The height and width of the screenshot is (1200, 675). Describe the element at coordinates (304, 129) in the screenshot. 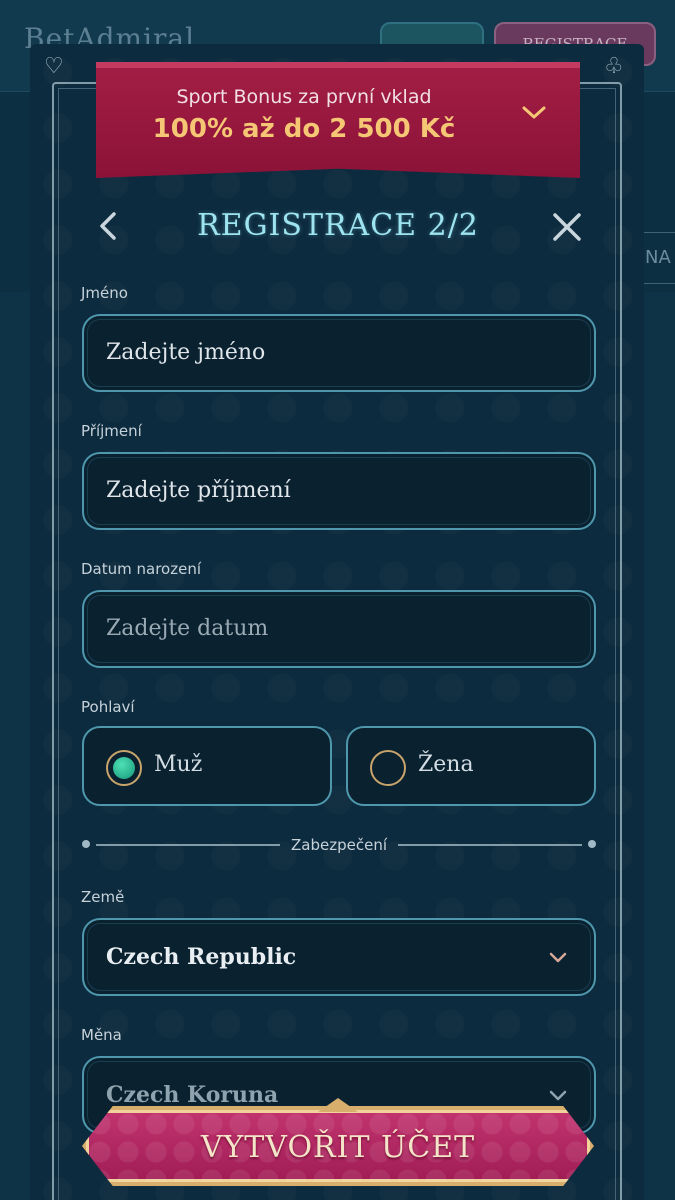

I see `banner-title: 100% až do 2 500 Kč` at that location.